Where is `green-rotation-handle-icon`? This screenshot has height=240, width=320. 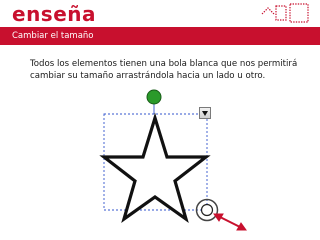 green-rotation-handle-icon is located at coordinates (154, 97).